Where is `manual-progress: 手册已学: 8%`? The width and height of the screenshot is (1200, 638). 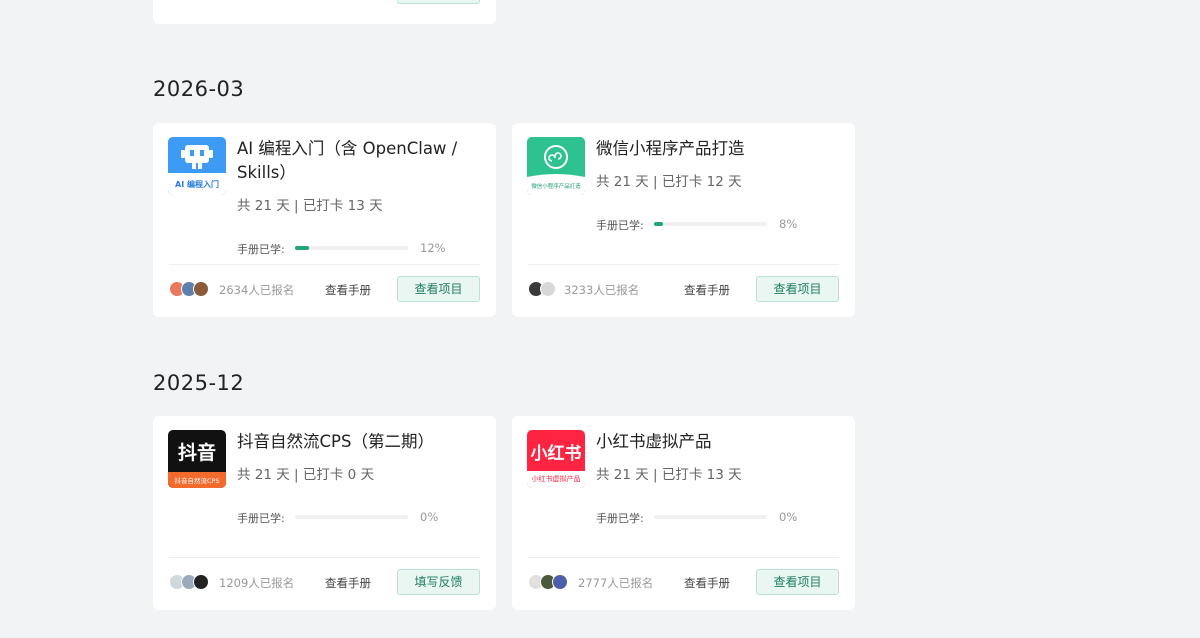 manual-progress: 手册已学: 8% is located at coordinates (705, 224).